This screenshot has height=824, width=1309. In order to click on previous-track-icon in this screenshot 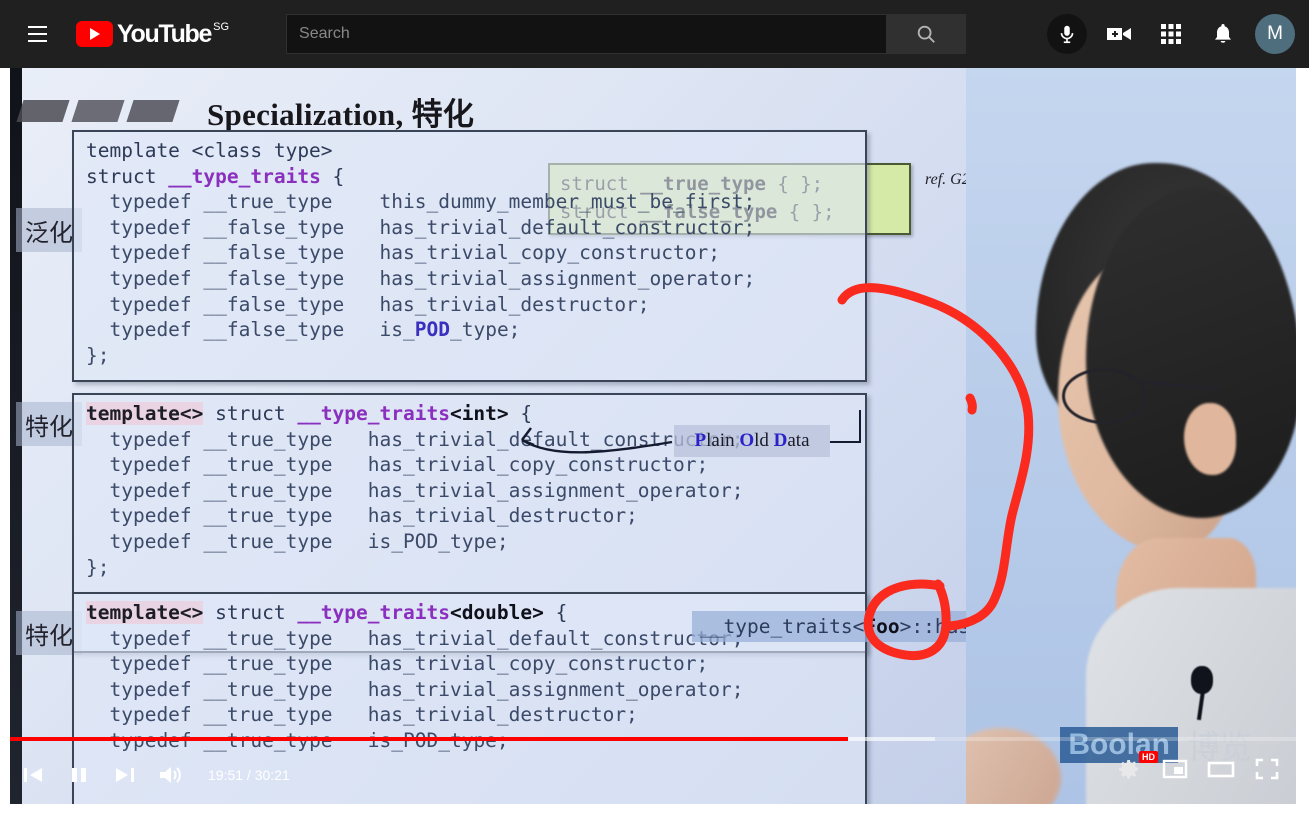, I will do `click(33, 774)`.